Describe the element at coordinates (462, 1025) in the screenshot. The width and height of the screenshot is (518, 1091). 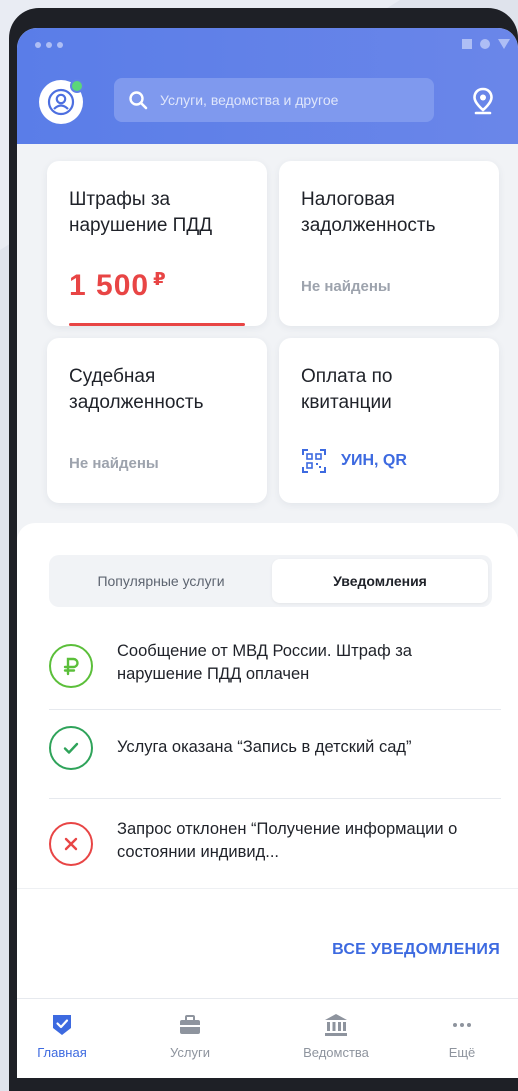
I see `more-dots-icon` at that location.